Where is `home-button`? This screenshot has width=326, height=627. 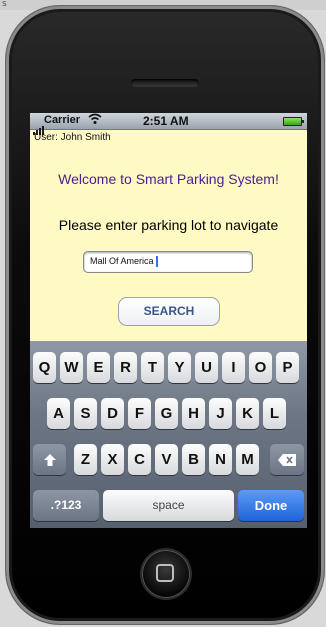 home-button is located at coordinates (166, 574).